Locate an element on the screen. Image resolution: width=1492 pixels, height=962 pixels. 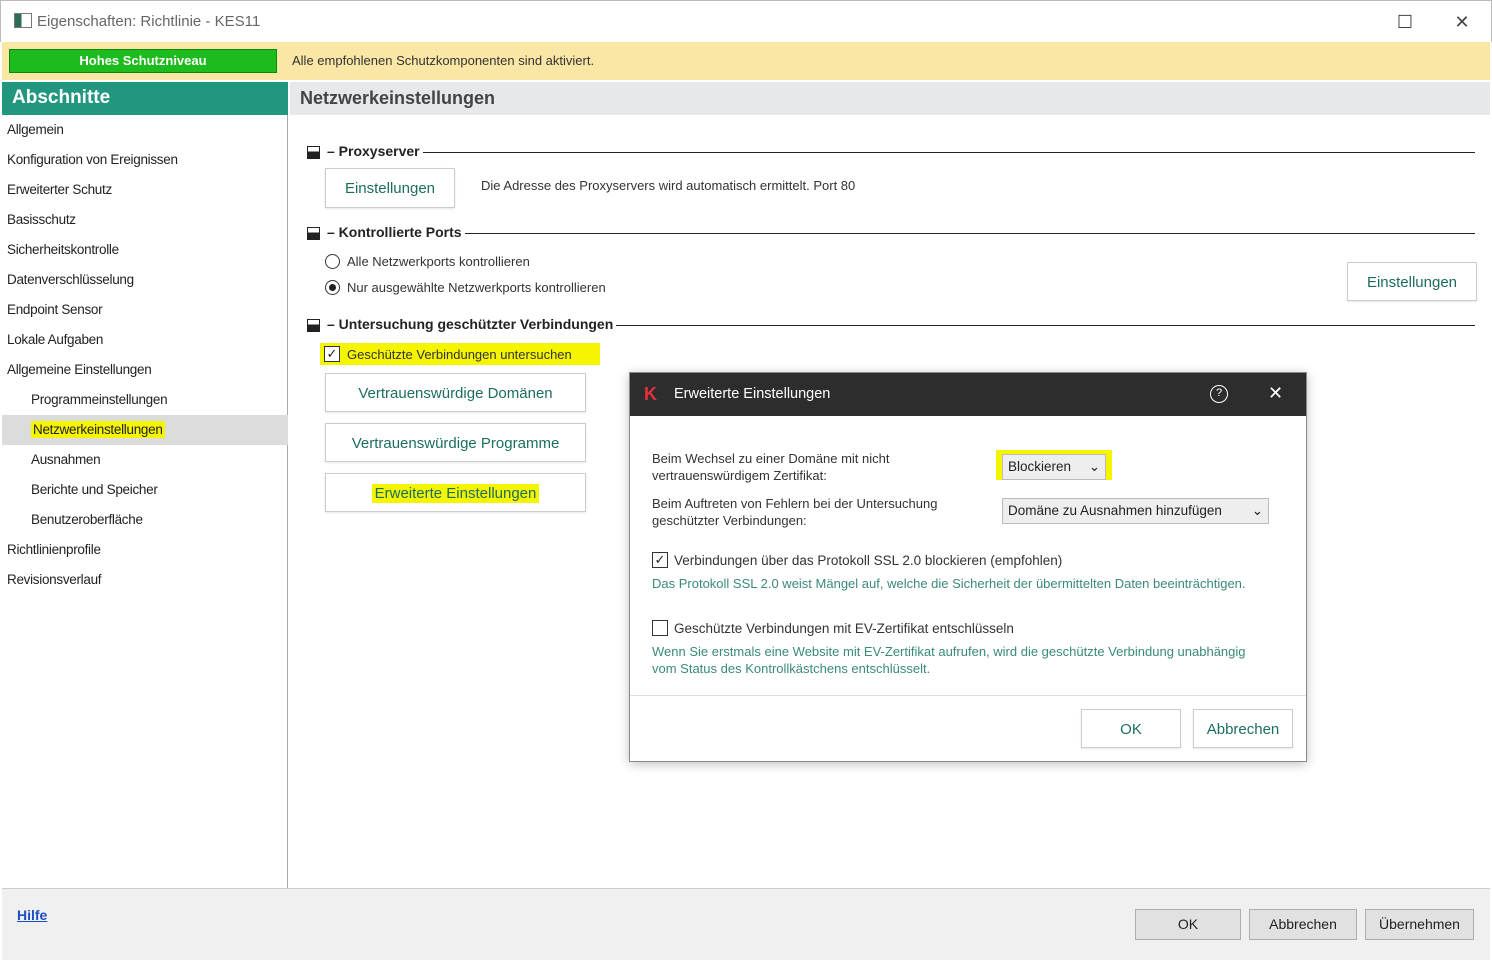
dialog-ok-button: OK is located at coordinates (1131, 728).